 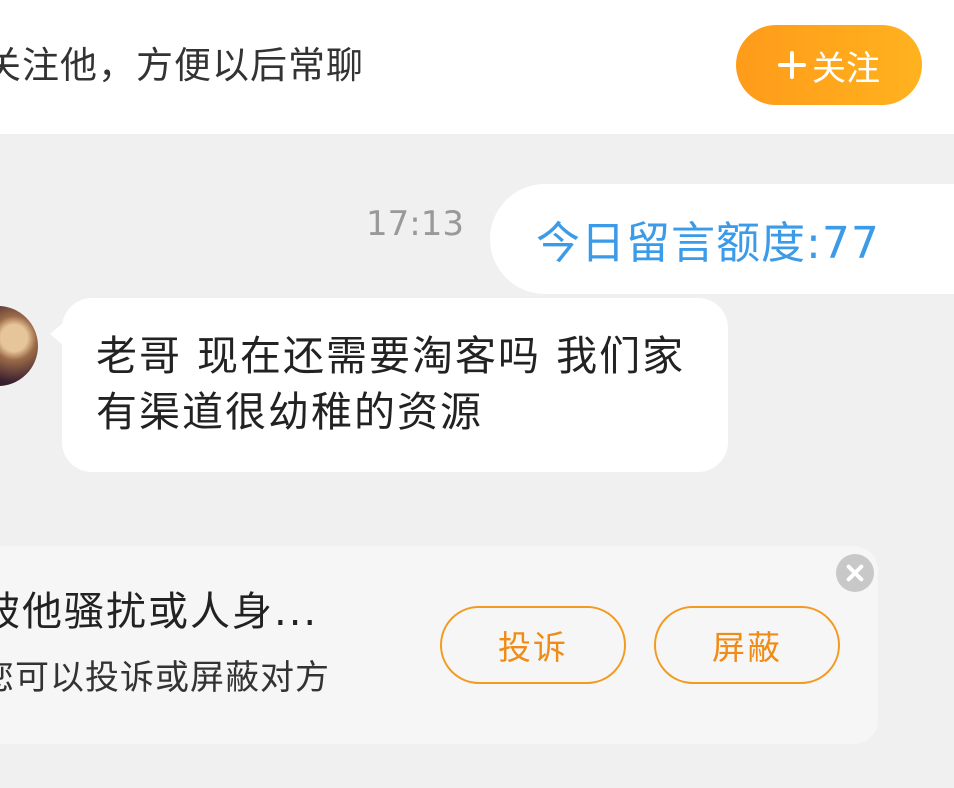 What do you see at coordinates (415, 224) in the screenshot?
I see `message-timestamp: 17:13` at bounding box center [415, 224].